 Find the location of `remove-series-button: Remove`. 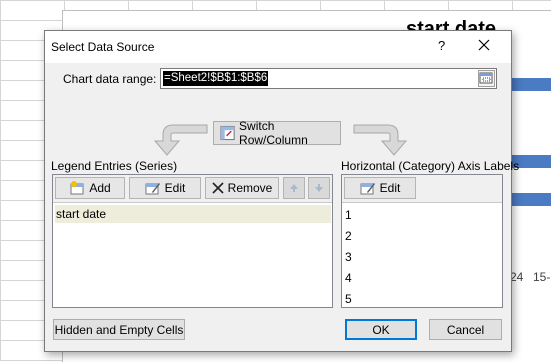

remove-series-button: Remove is located at coordinates (242, 188).